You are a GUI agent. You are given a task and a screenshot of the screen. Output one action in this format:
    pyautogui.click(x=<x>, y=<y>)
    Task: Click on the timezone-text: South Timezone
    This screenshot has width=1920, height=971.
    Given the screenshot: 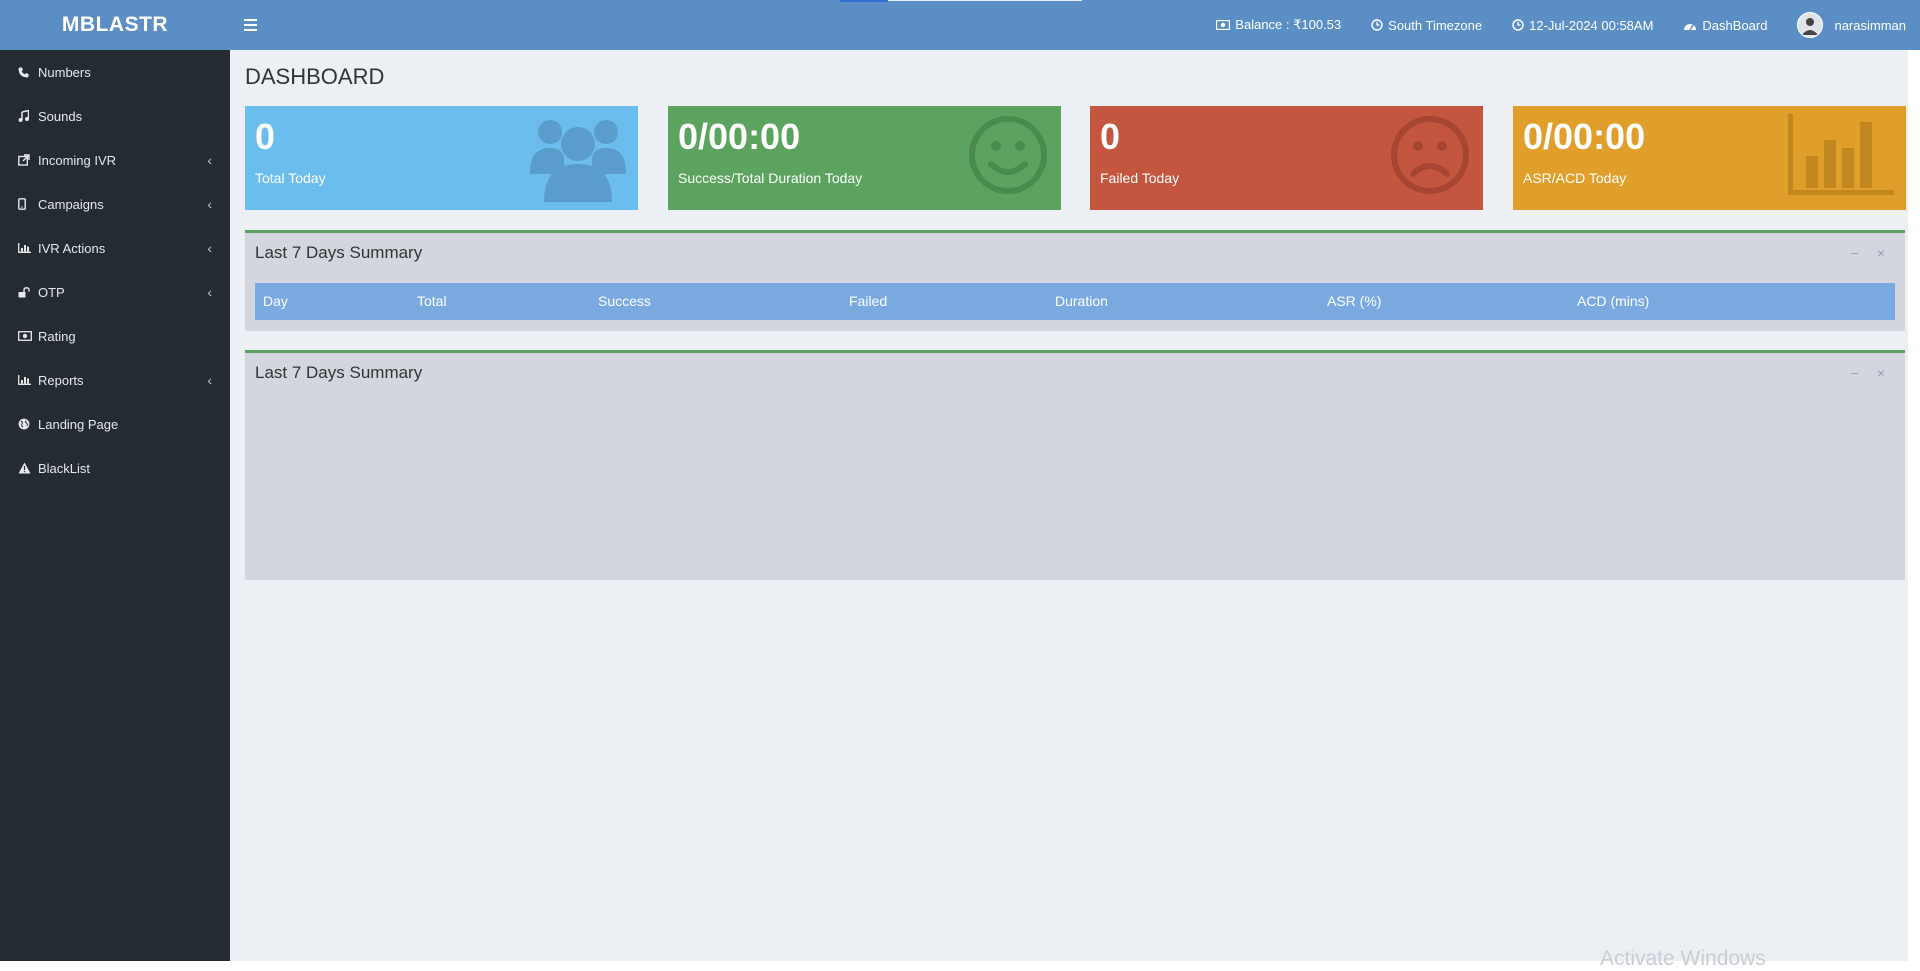 What is the action you would take?
    pyautogui.click(x=1435, y=25)
    